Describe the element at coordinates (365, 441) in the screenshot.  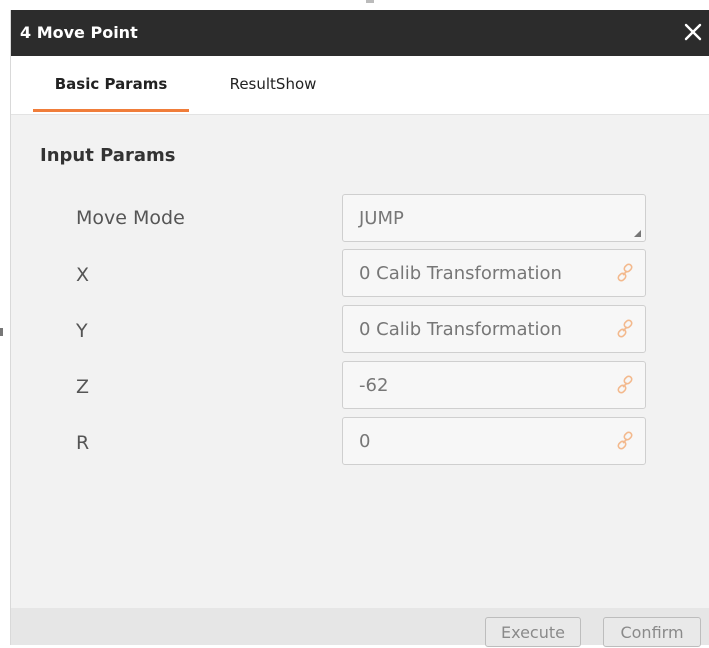
I see `r-value: 0` at that location.